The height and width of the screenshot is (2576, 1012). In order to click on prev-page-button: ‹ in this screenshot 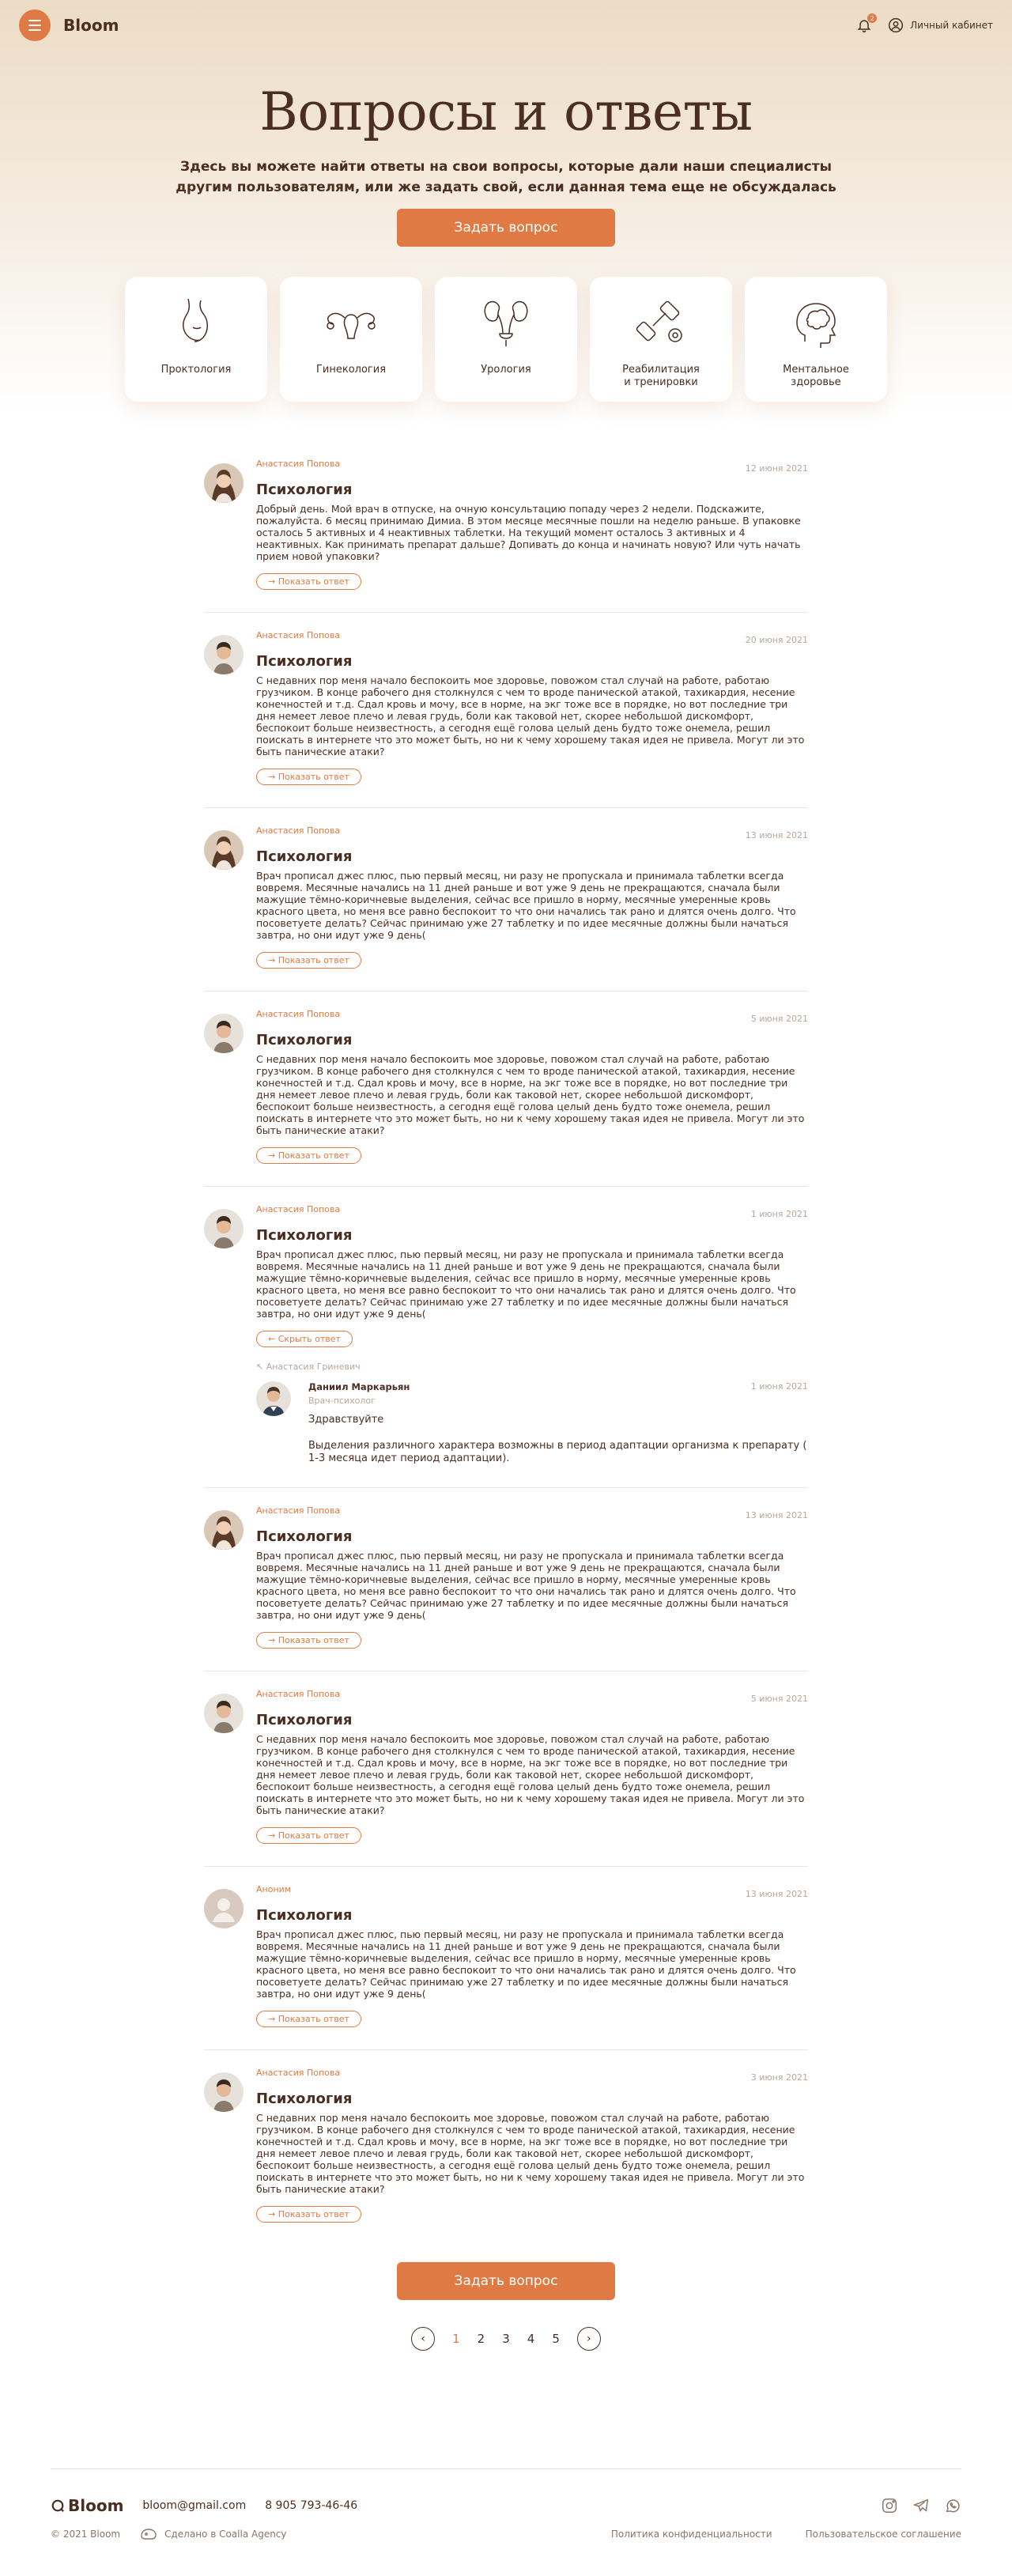, I will do `click(423, 2338)`.